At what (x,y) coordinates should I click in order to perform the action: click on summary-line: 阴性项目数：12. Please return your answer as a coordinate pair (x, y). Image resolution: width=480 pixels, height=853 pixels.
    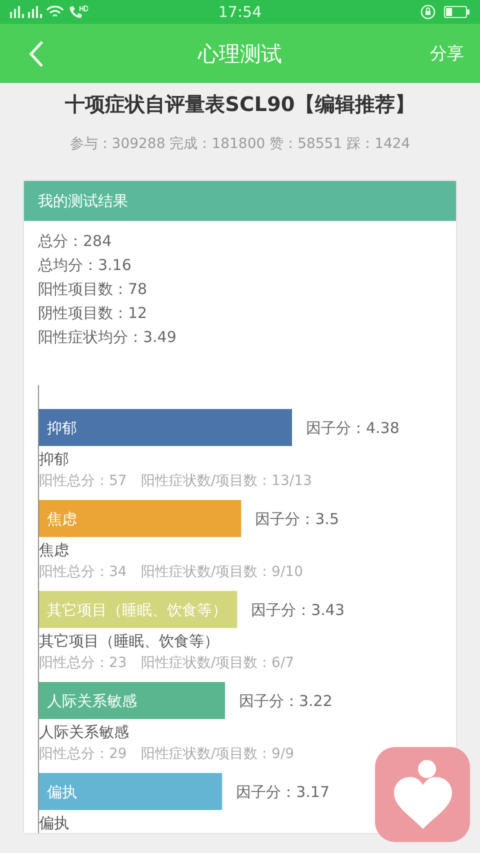
    Looking at the image, I should click on (93, 313).